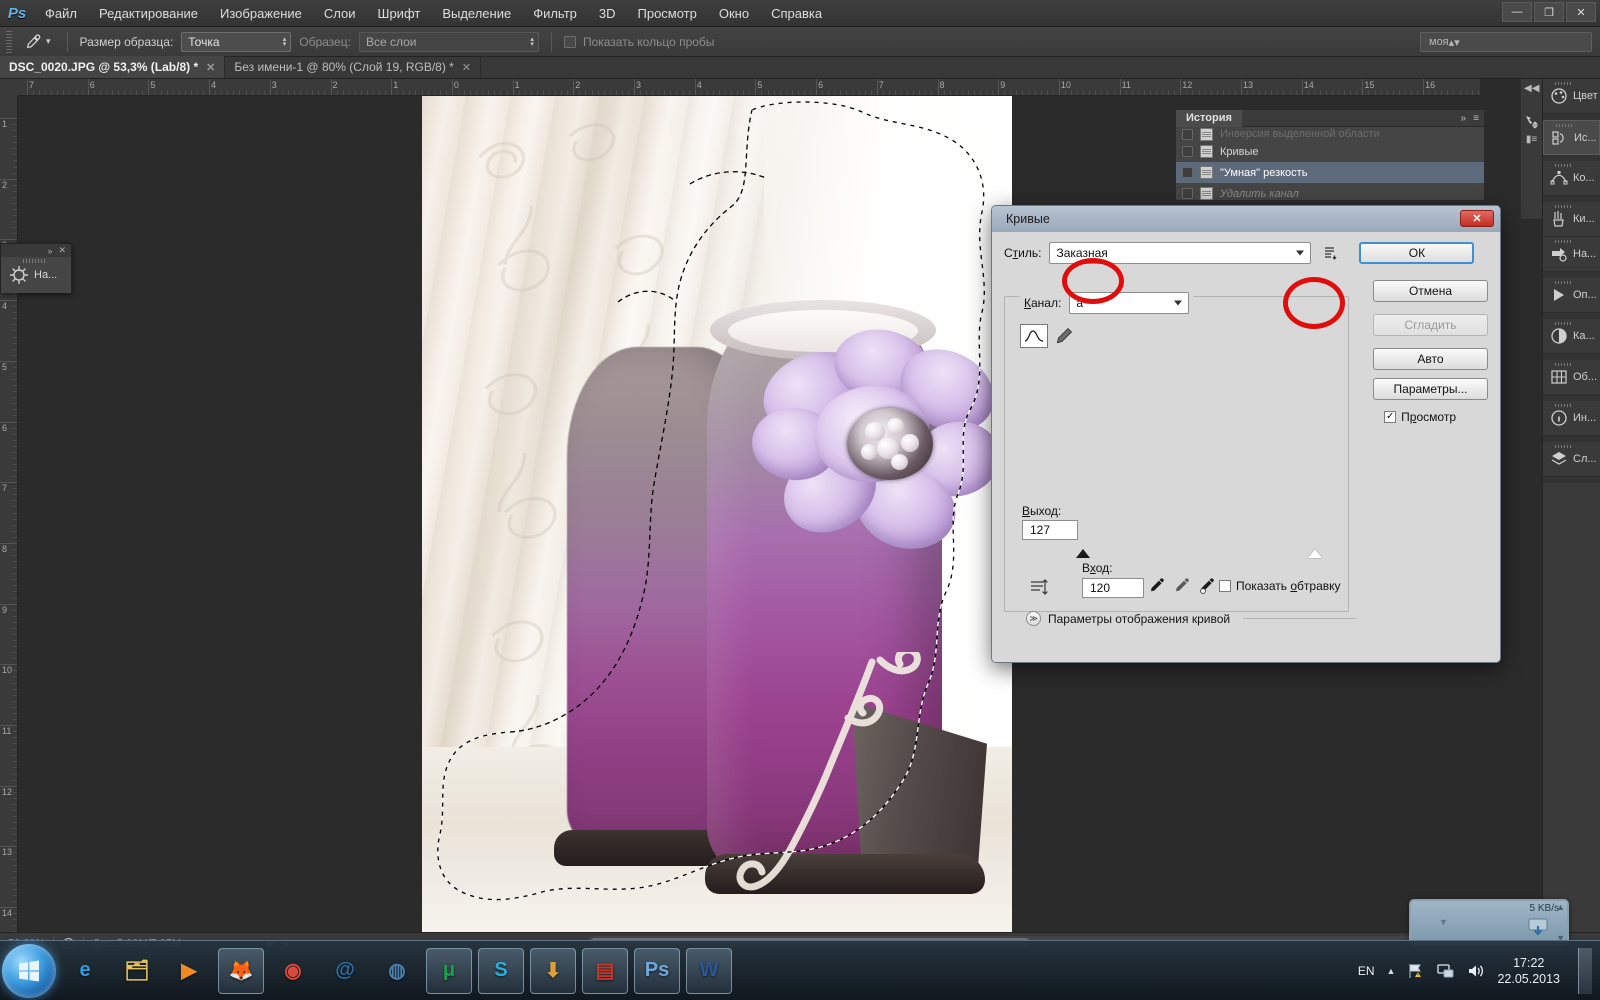  I want to click on media-player-icon: ▶, so click(189, 971).